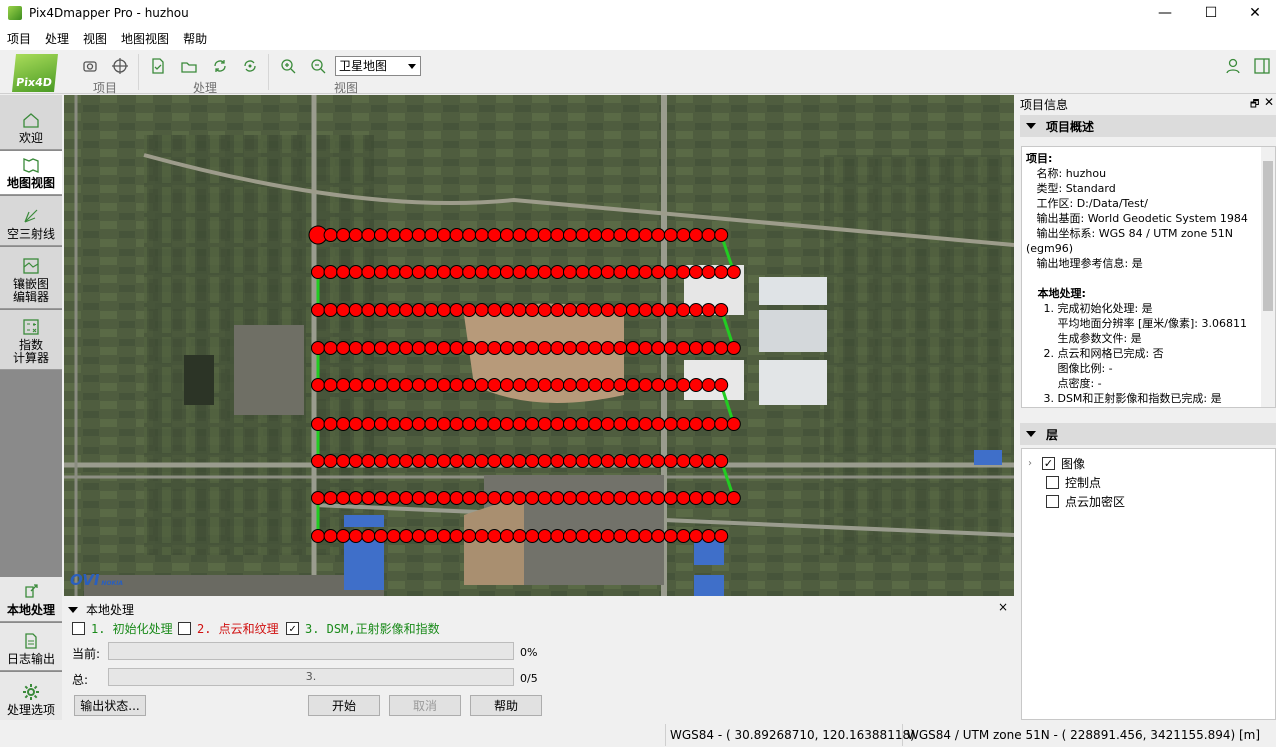 The image size is (1276, 747). Describe the element at coordinates (31, 173) in the screenshot. I see `sidebar-item-map-view: 地图视图` at that location.